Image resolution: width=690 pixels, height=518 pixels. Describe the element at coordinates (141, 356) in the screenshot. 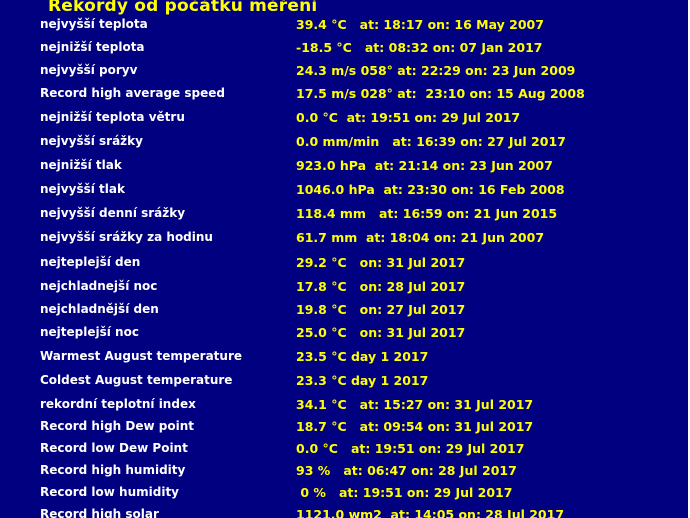

I see `record-label: Warmest August temperature` at that location.